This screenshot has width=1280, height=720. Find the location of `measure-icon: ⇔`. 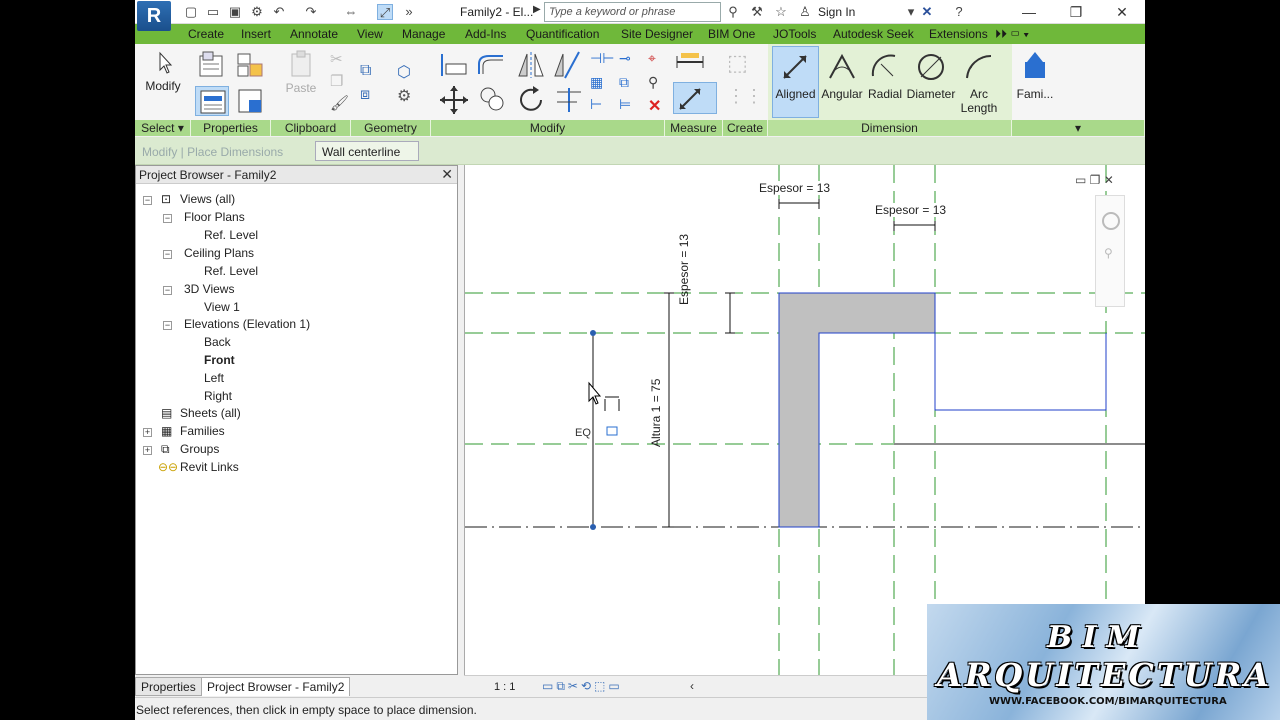

measure-icon: ⇔ is located at coordinates (351, 12).